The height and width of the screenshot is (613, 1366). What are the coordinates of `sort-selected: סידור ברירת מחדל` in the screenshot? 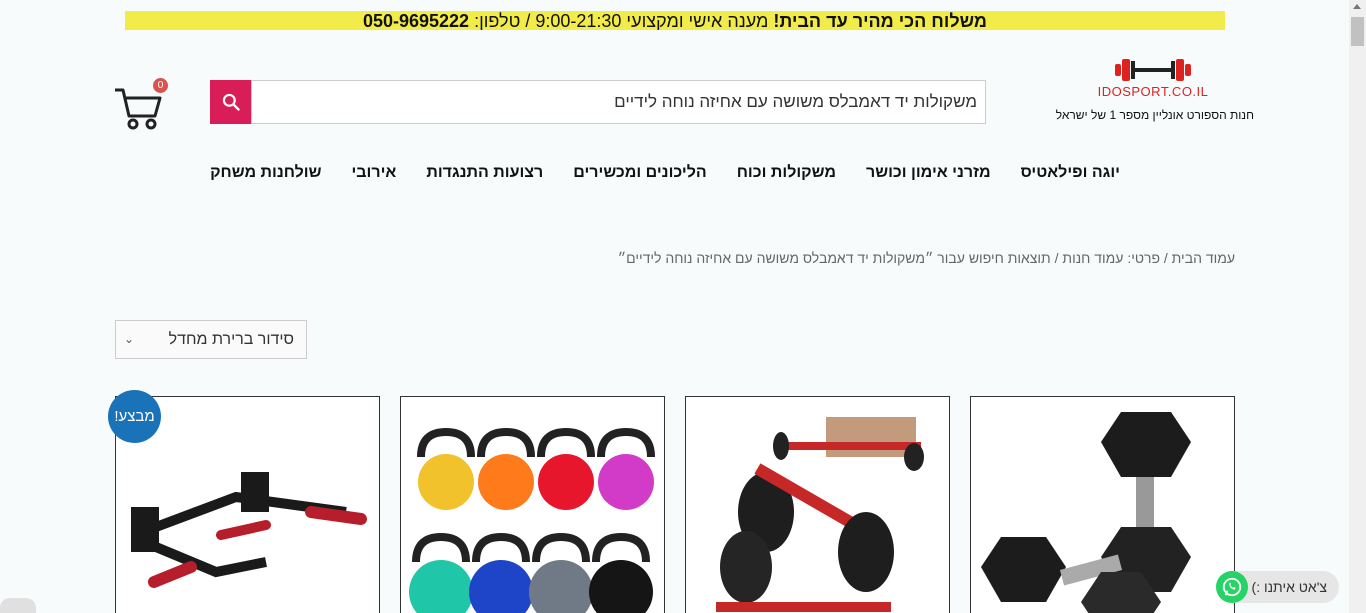 It's located at (231, 339).